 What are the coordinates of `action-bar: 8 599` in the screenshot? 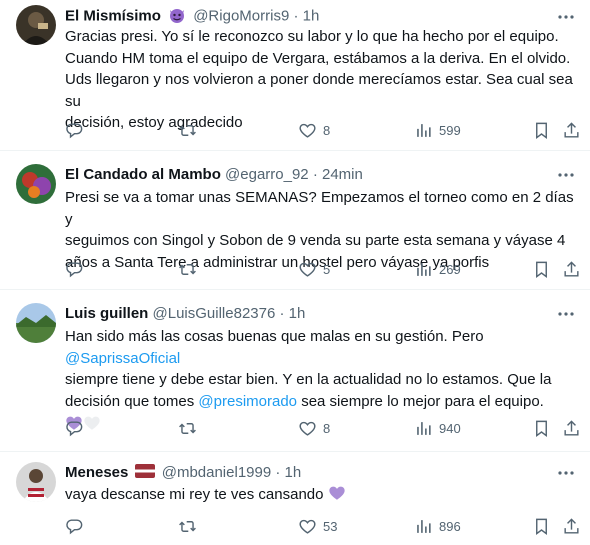 It's located at (325, 130).